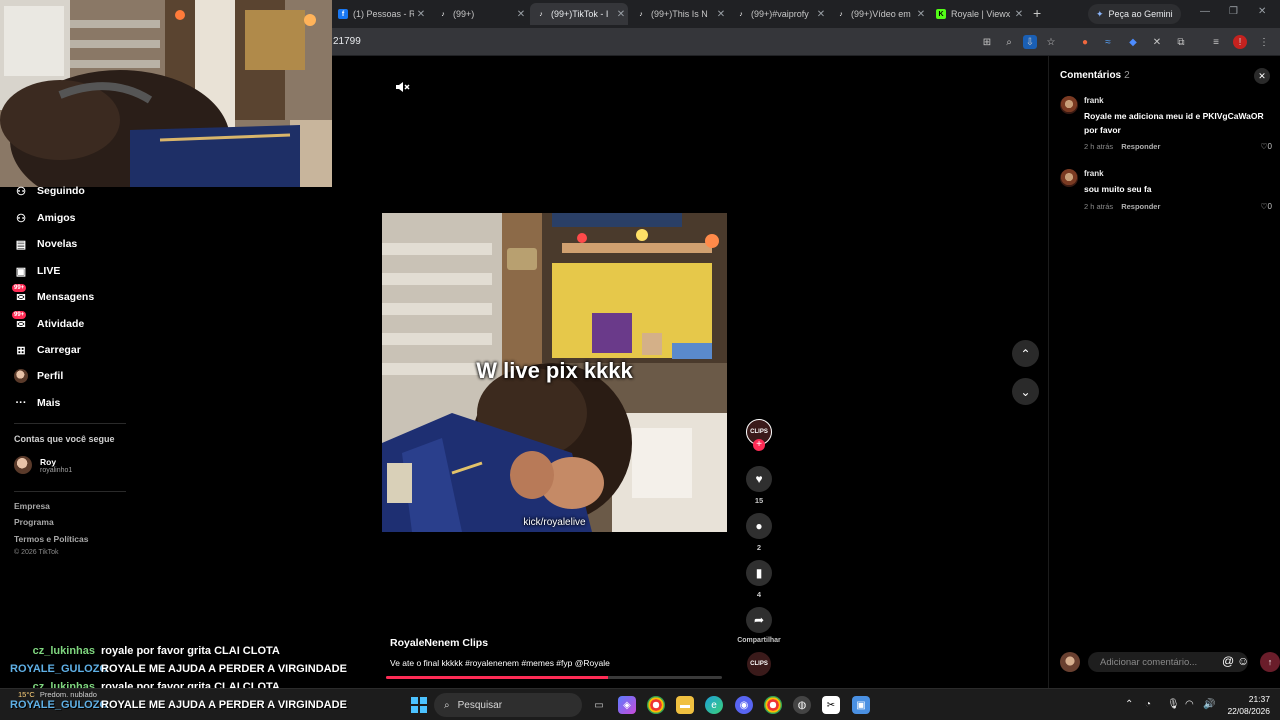  What do you see at coordinates (45, 244) in the screenshot?
I see `sidebar-item-novelas: ▤ Novelas` at bounding box center [45, 244].